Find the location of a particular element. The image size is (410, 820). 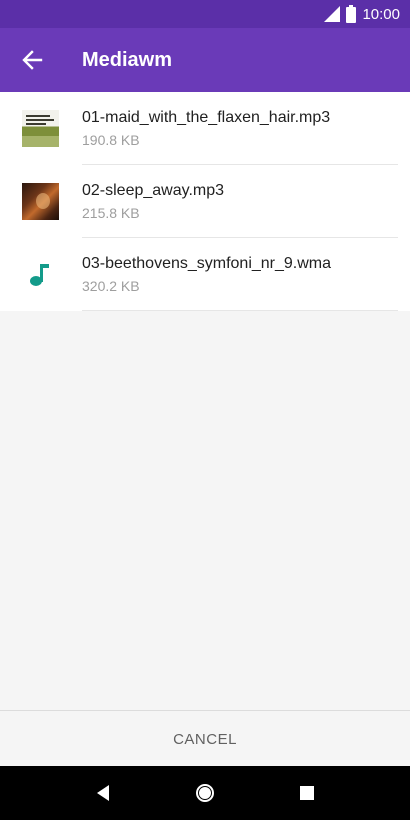

file-size: 320.2 KB is located at coordinates (111, 286).